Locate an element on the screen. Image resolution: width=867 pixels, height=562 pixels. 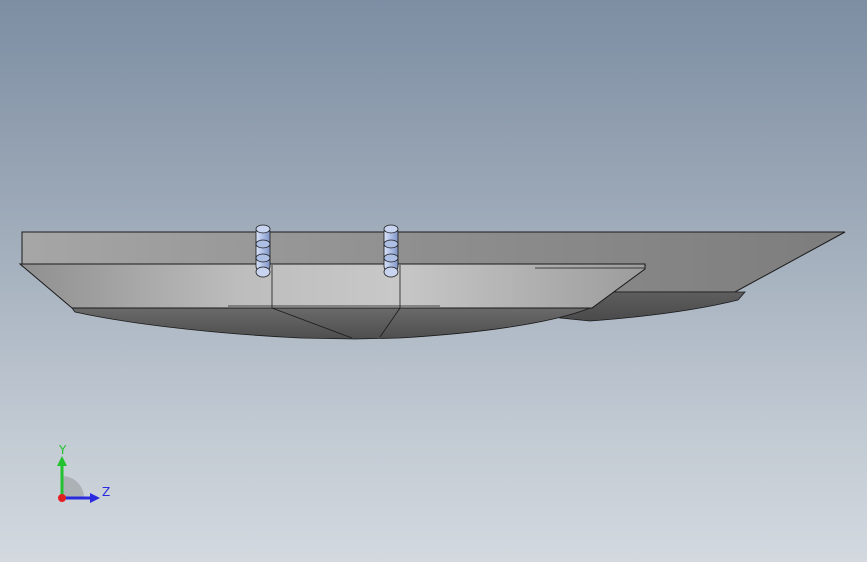
triad-z-arrow is located at coordinates (95, 498).